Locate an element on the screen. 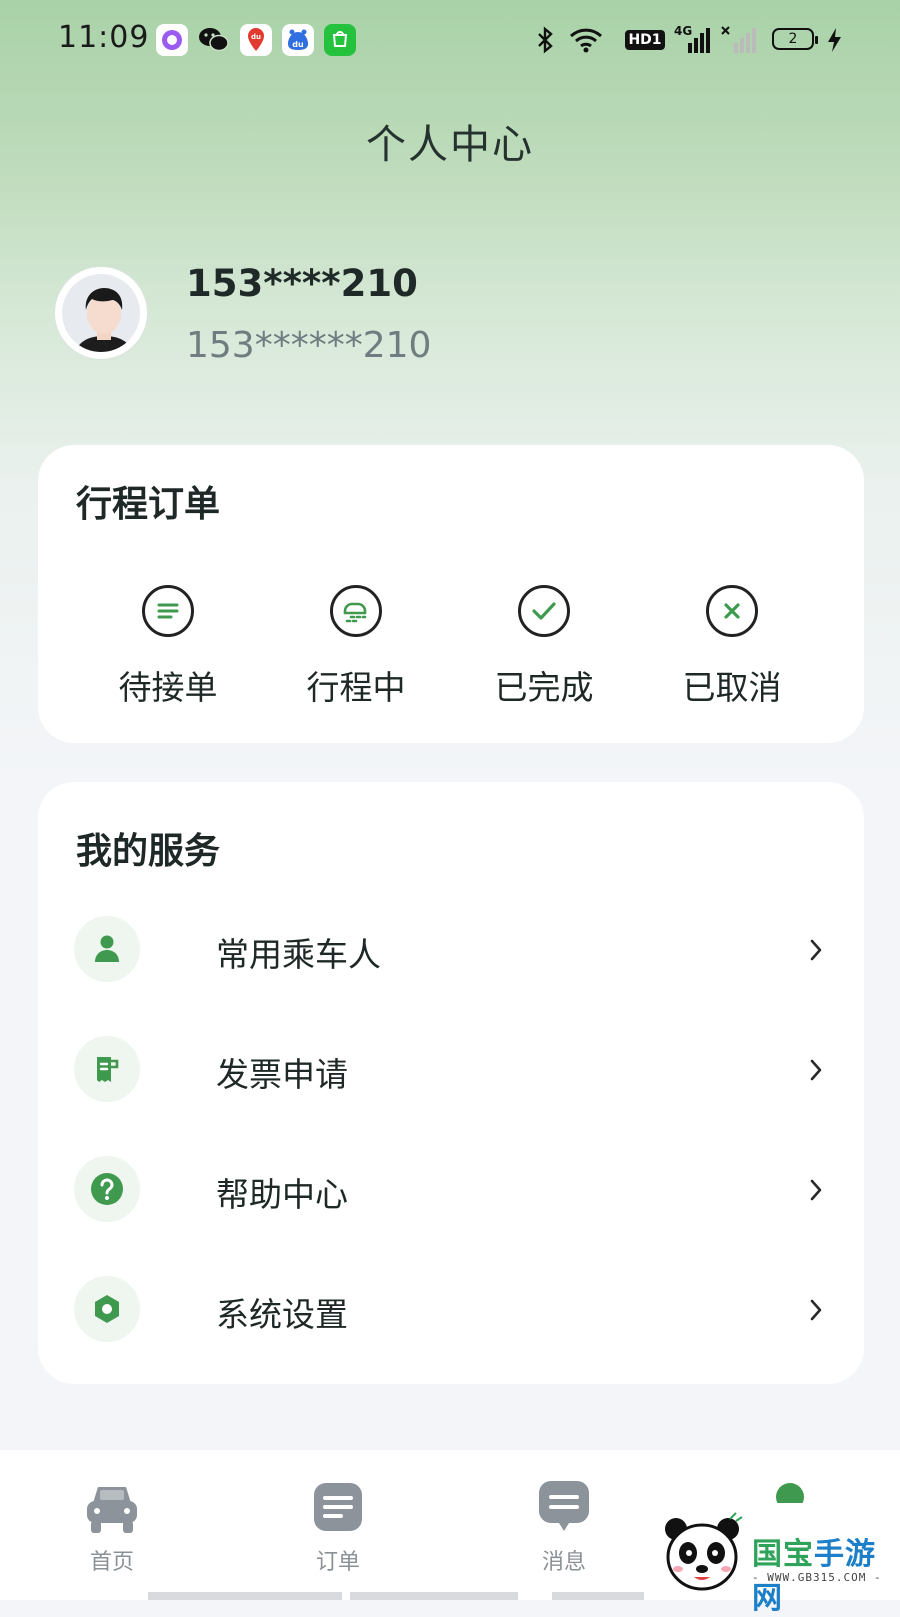 The height and width of the screenshot is (1617, 900). signal-4g-icon: 4G is located at coordinates (694, 40).